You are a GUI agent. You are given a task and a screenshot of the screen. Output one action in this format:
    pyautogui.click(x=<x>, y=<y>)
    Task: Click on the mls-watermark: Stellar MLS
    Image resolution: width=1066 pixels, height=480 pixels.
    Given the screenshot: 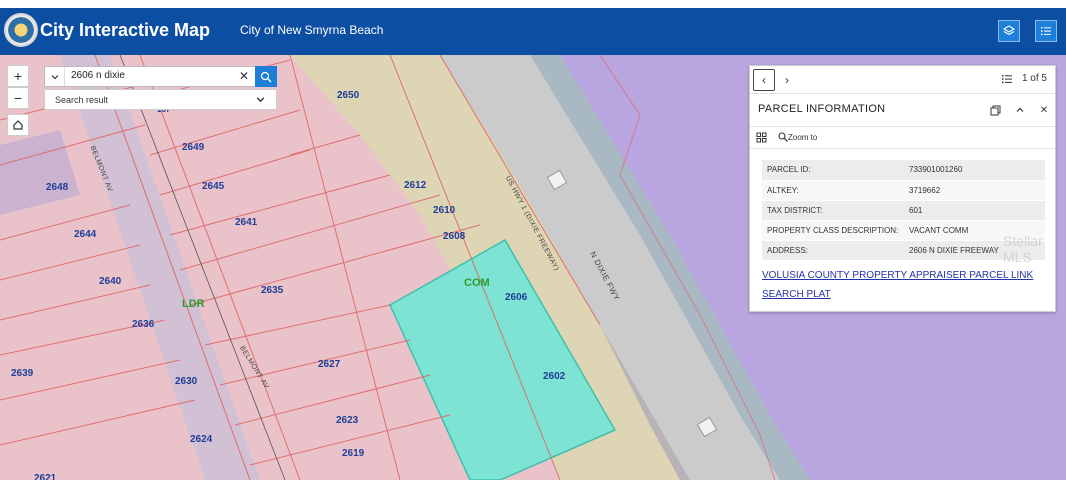 What is the action you would take?
    pyautogui.click(x=1023, y=249)
    